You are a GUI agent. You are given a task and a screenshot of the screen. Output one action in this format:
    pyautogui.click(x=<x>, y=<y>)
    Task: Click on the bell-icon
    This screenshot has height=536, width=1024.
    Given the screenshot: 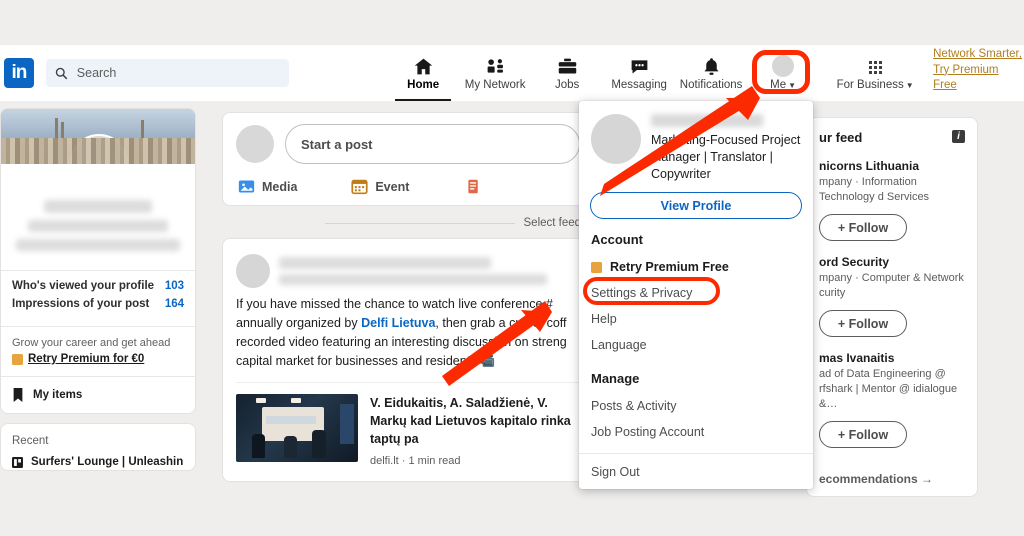 What is the action you would take?
    pyautogui.click(x=711, y=66)
    